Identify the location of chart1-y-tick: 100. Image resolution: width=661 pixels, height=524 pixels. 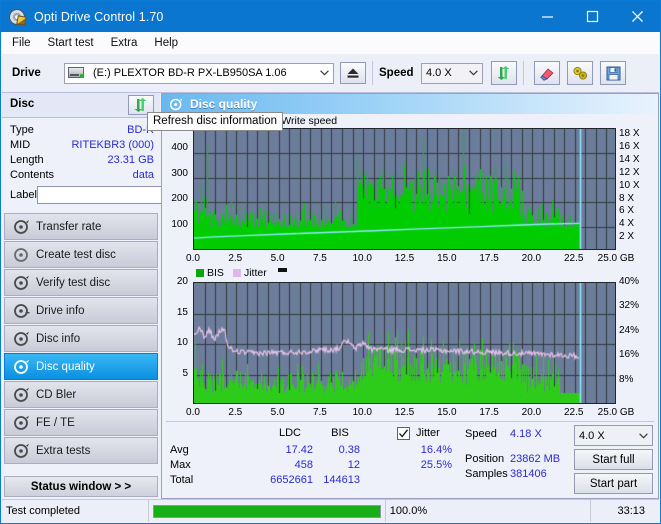
(179, 224).